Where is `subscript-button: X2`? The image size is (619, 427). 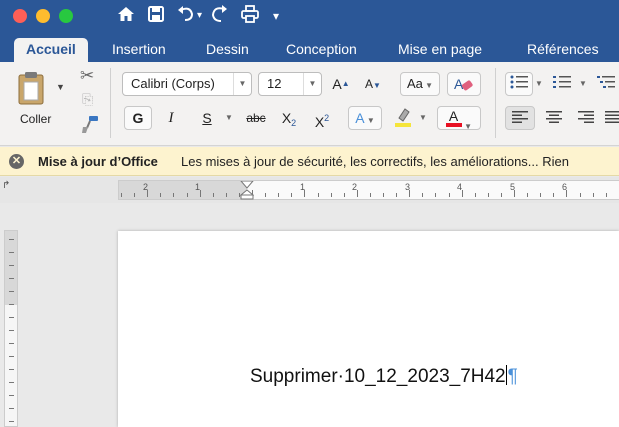
subscript-button: X2 is located at coordinates (289, 118).